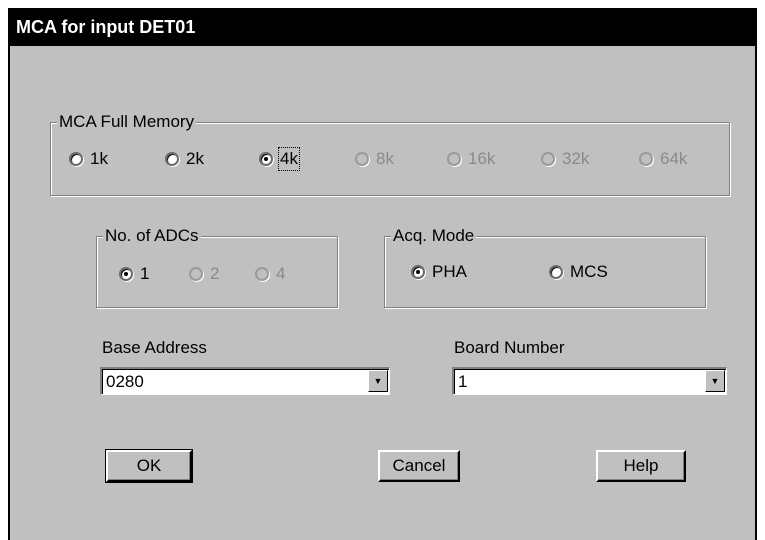  I want to click on memory-option-label: 4k, so click(289, 159).